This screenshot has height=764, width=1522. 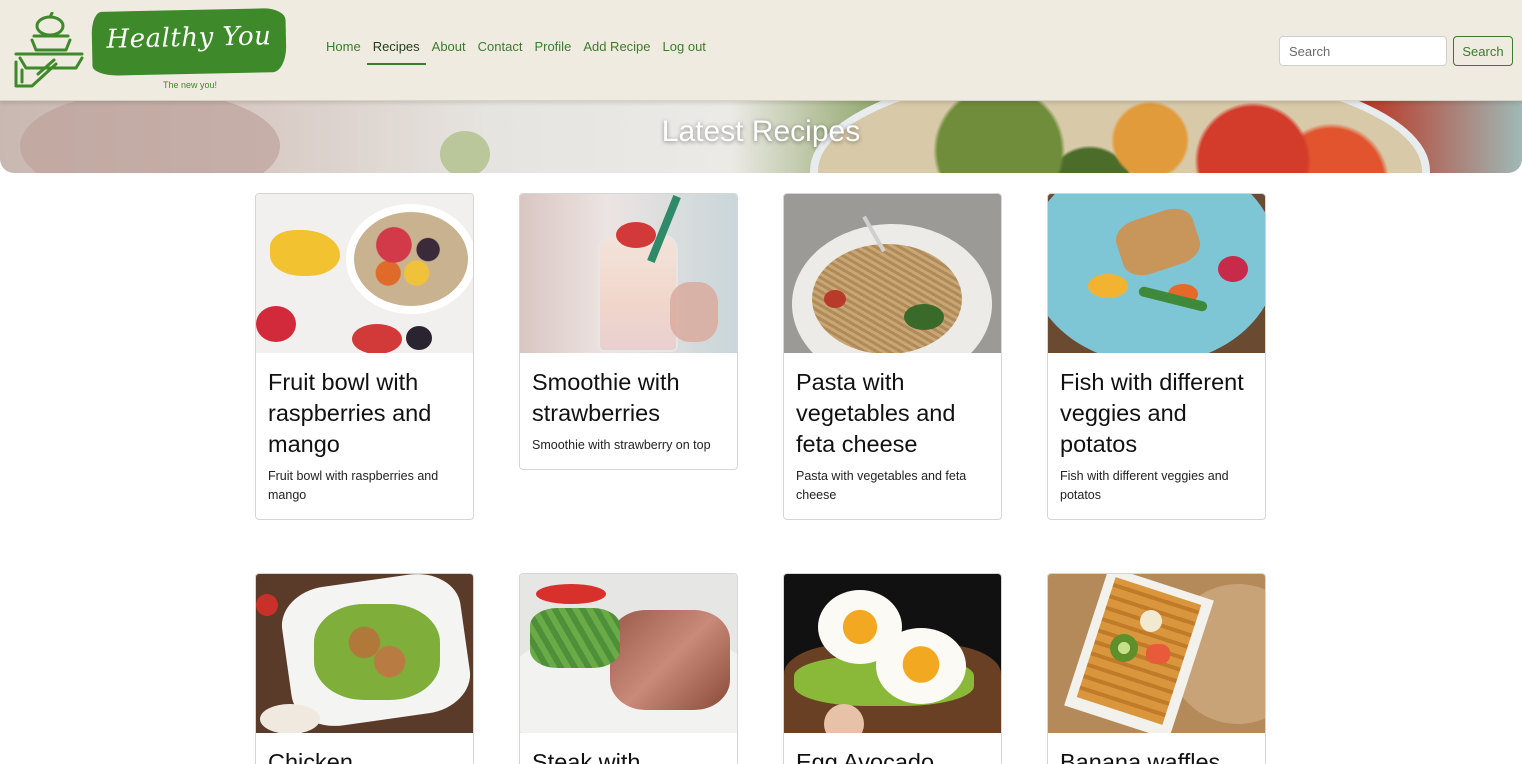 I want to click on logo-banner: Healthy You, so click(x=189, y=42).